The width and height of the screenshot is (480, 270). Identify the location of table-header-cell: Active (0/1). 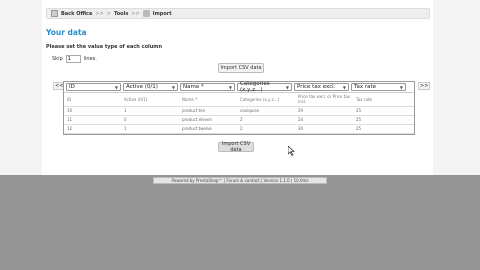
(152, 100).